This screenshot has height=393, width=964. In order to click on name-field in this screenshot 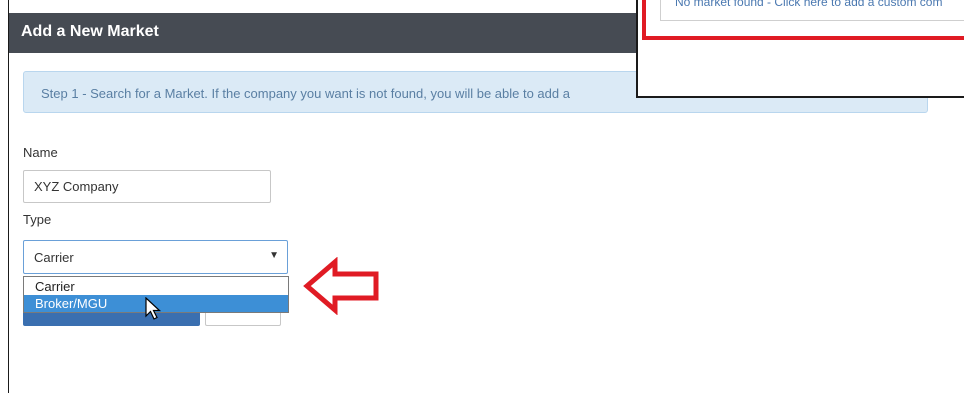, I will do `click(147, 186)`.